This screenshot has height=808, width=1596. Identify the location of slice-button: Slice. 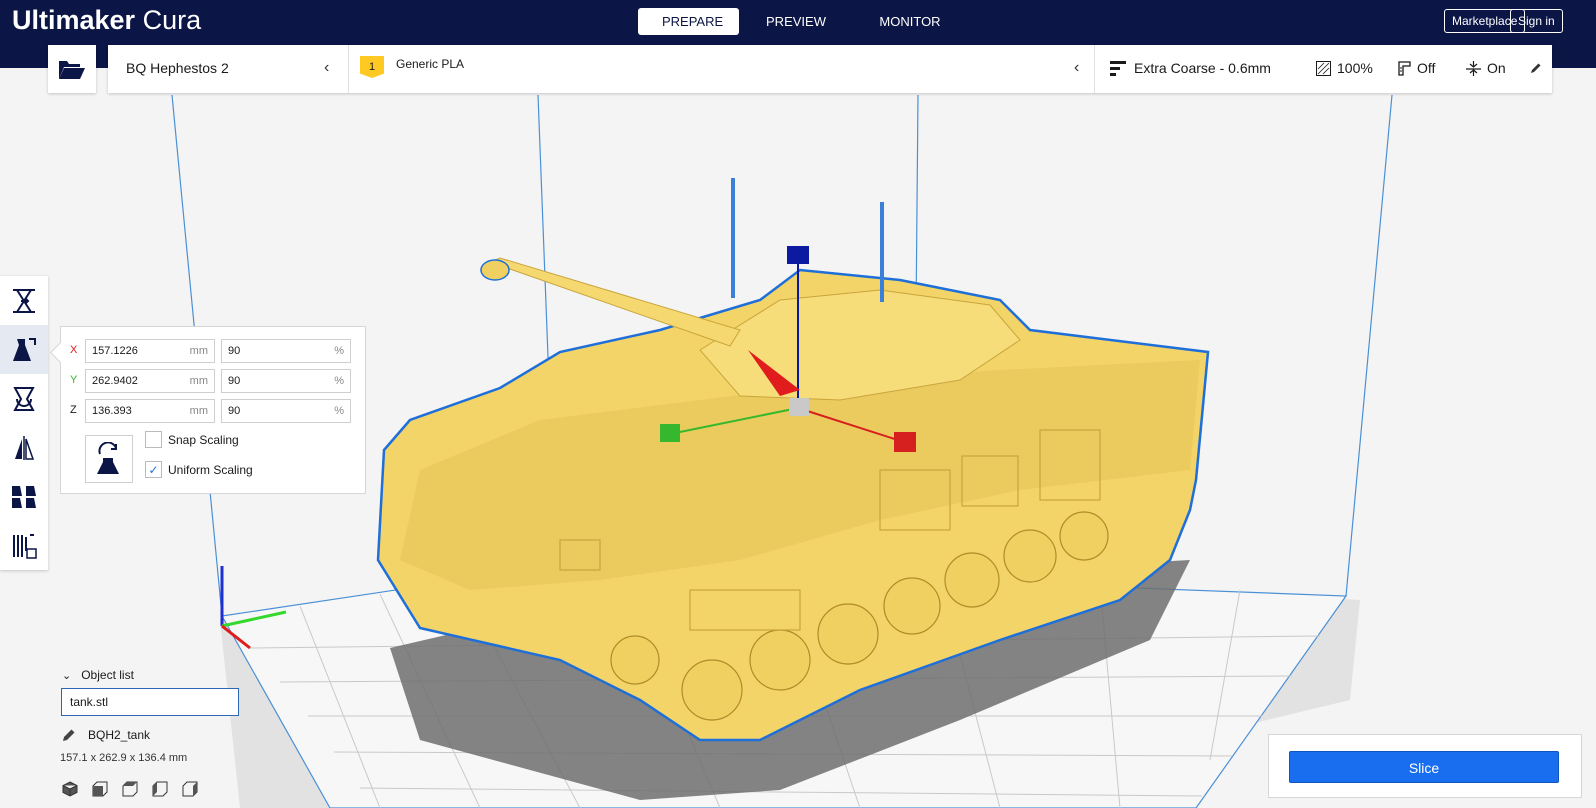
(1424, 767).